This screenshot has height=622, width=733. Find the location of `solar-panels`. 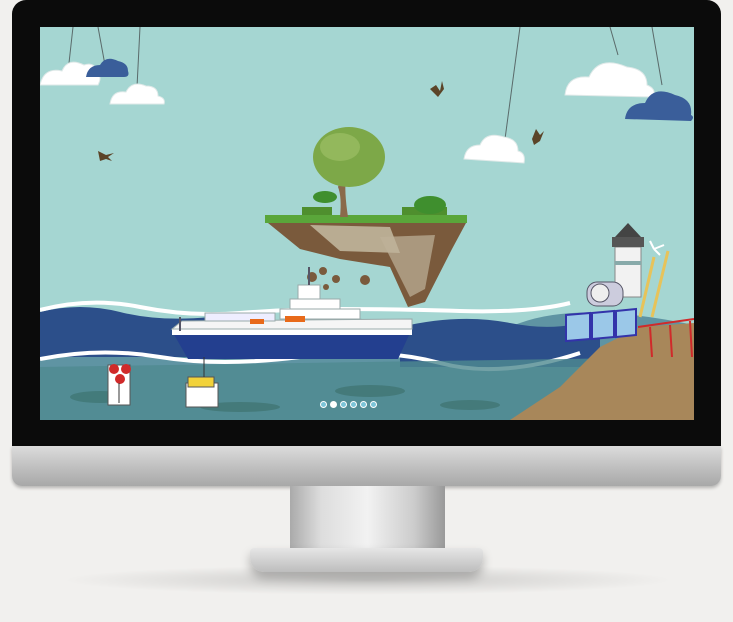

solar-panels is located at coordinates (601, 325).